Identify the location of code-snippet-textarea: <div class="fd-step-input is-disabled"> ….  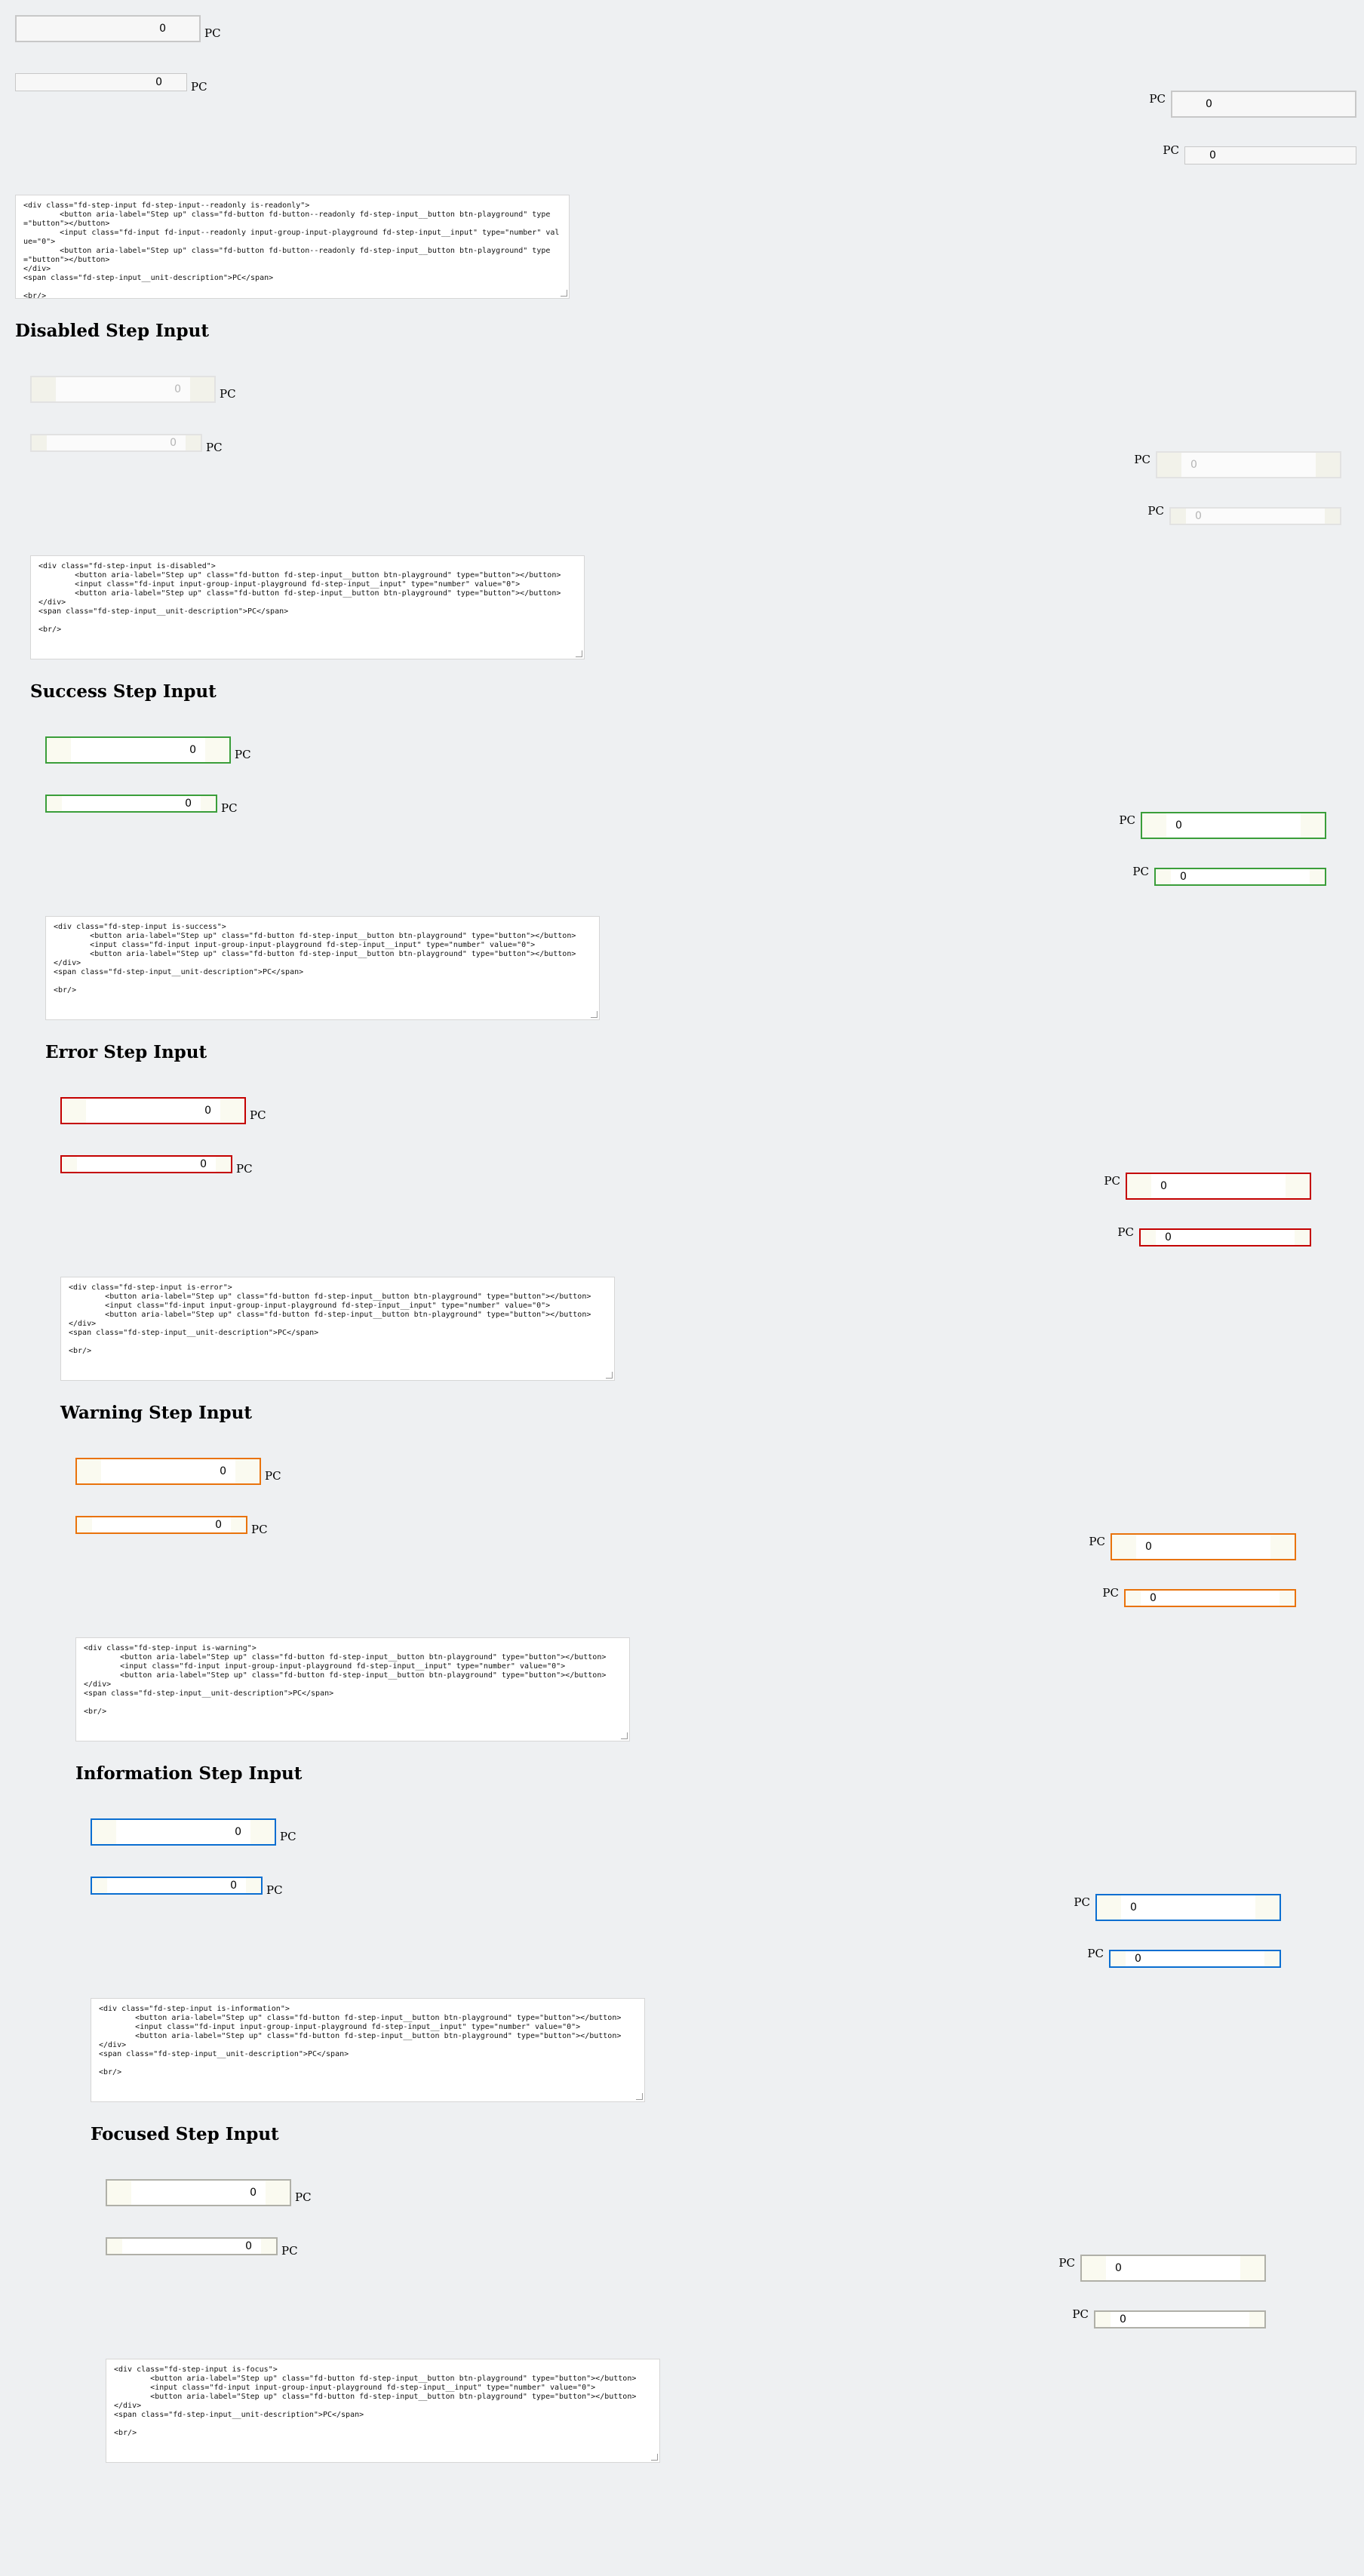
(307, 607).